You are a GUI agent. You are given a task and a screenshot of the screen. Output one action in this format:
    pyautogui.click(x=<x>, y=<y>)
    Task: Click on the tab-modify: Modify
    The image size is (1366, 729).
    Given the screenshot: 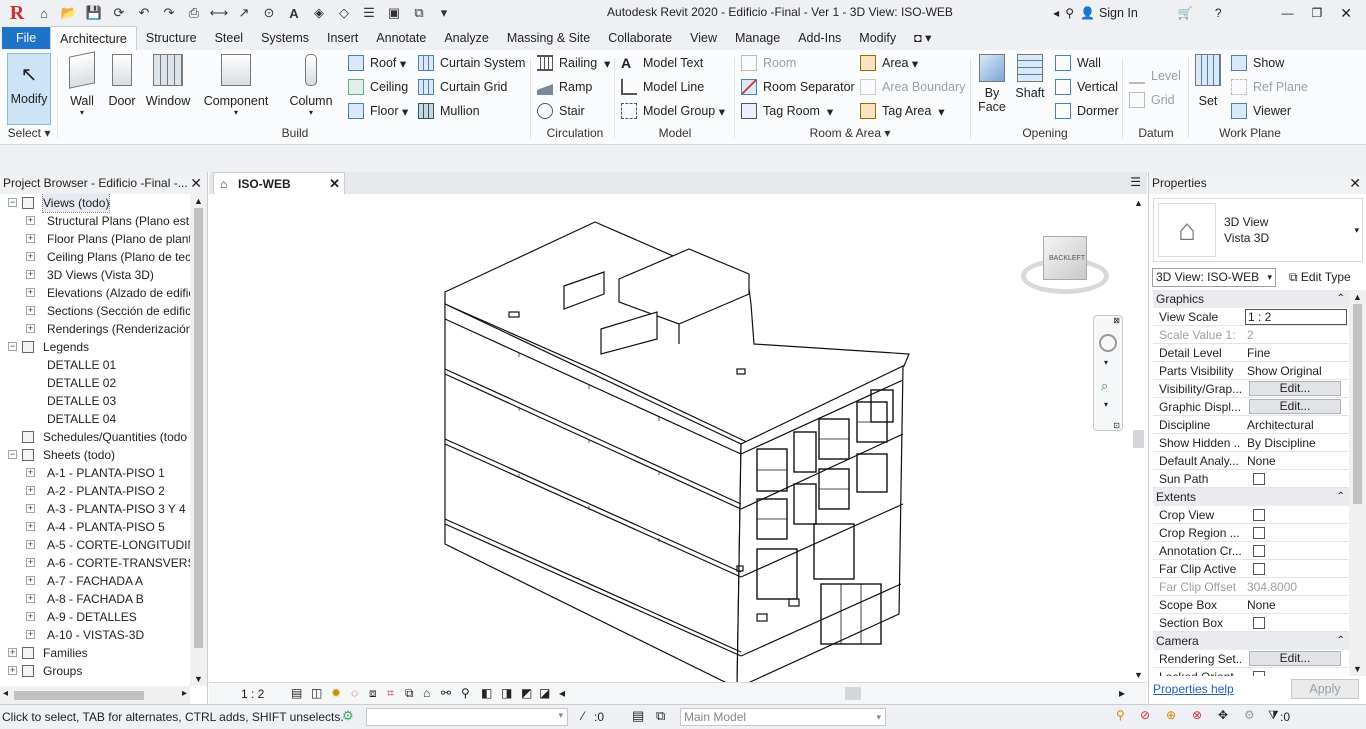 What is the action you would take?
    pyautogui.click(x=877, y=38)
    